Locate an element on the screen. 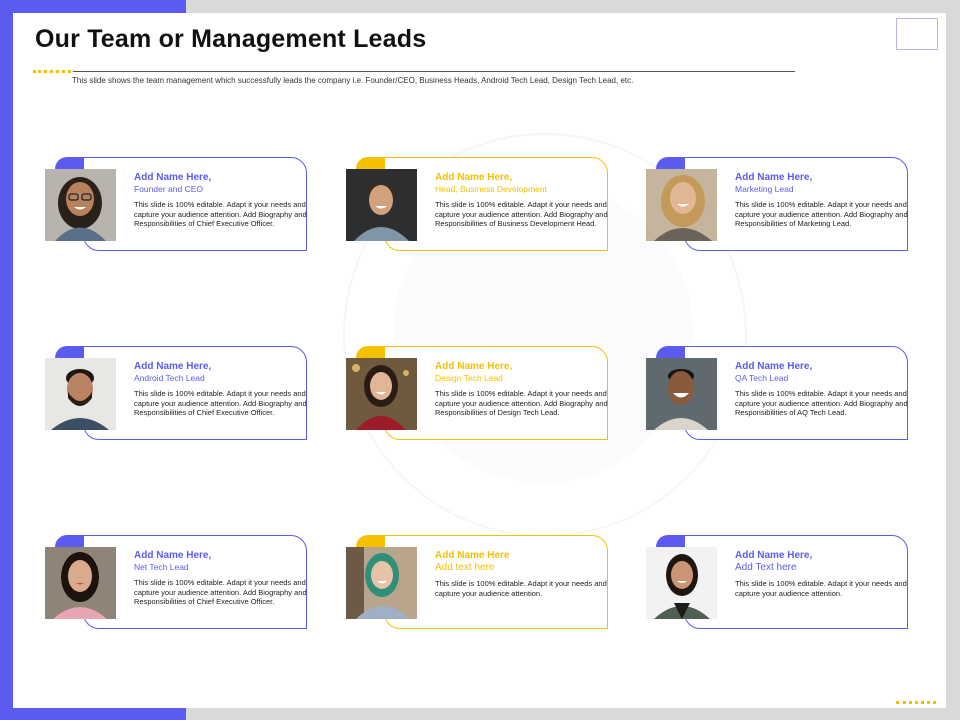  member-role: Add text here is located at coordinates (465, 567).